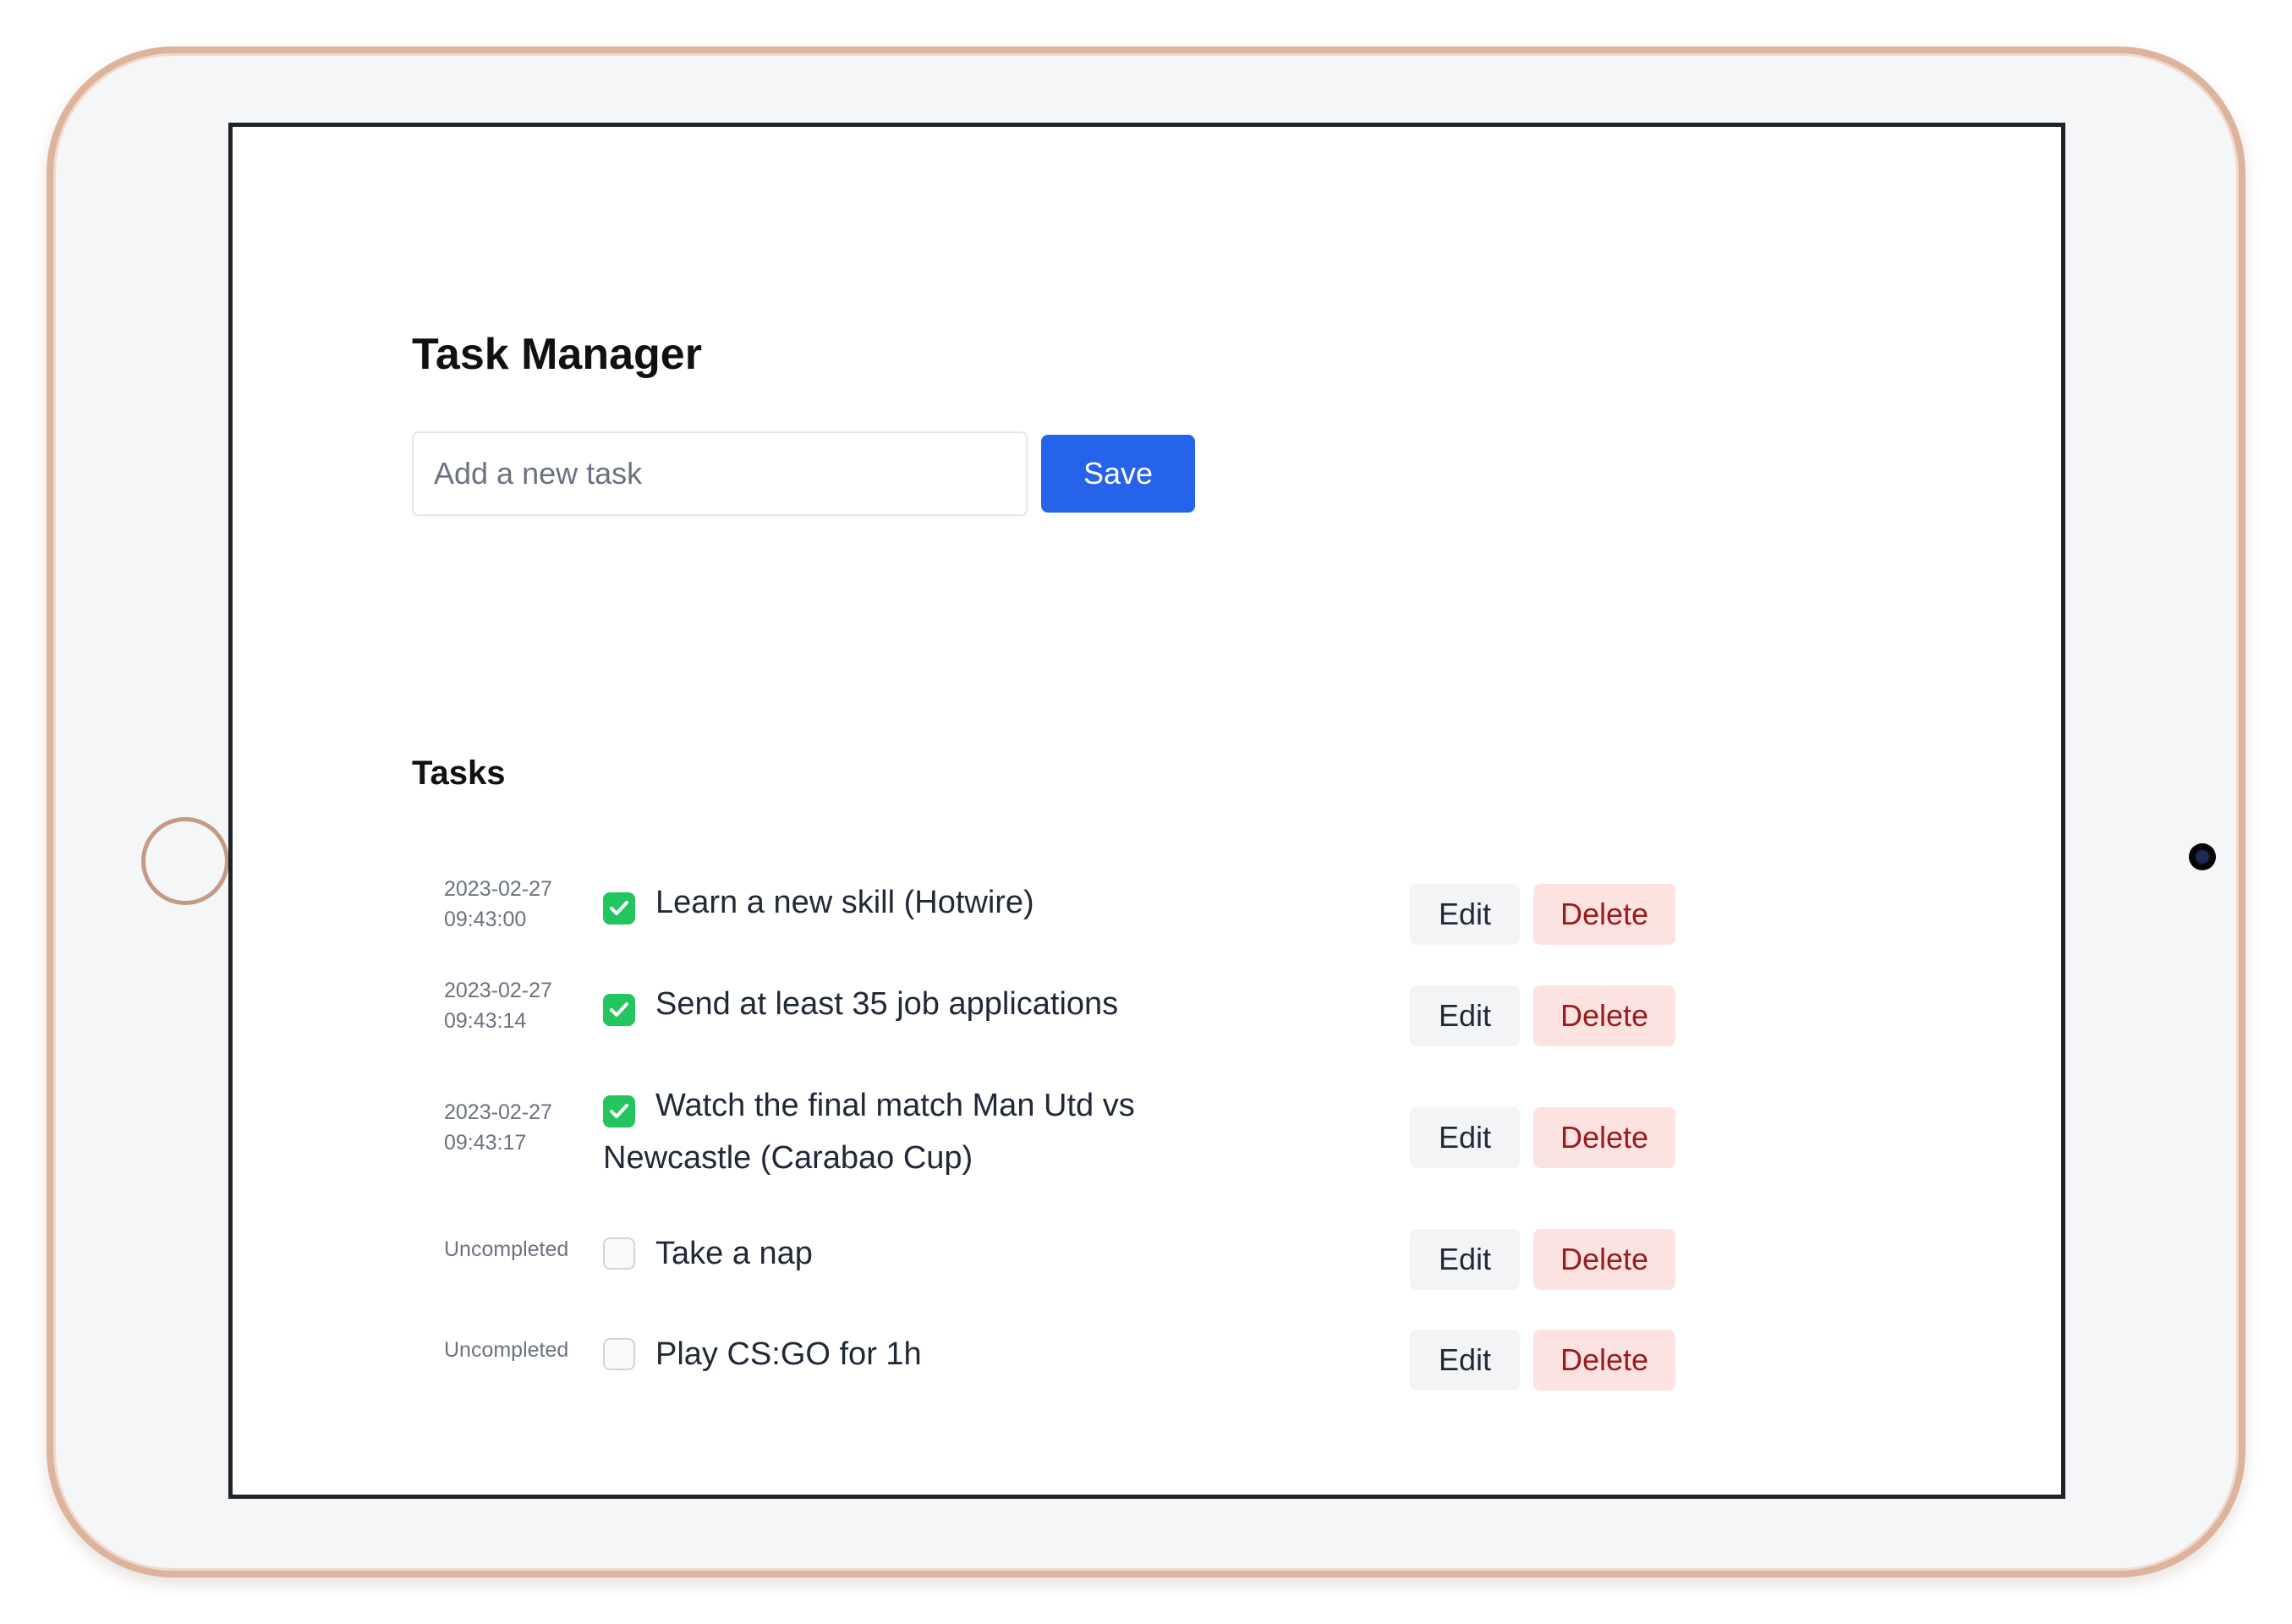 This screenshot has width=2292, height=1624. I want to click on task-title: Learn a new skill (Hotwire), so click(844, 902).